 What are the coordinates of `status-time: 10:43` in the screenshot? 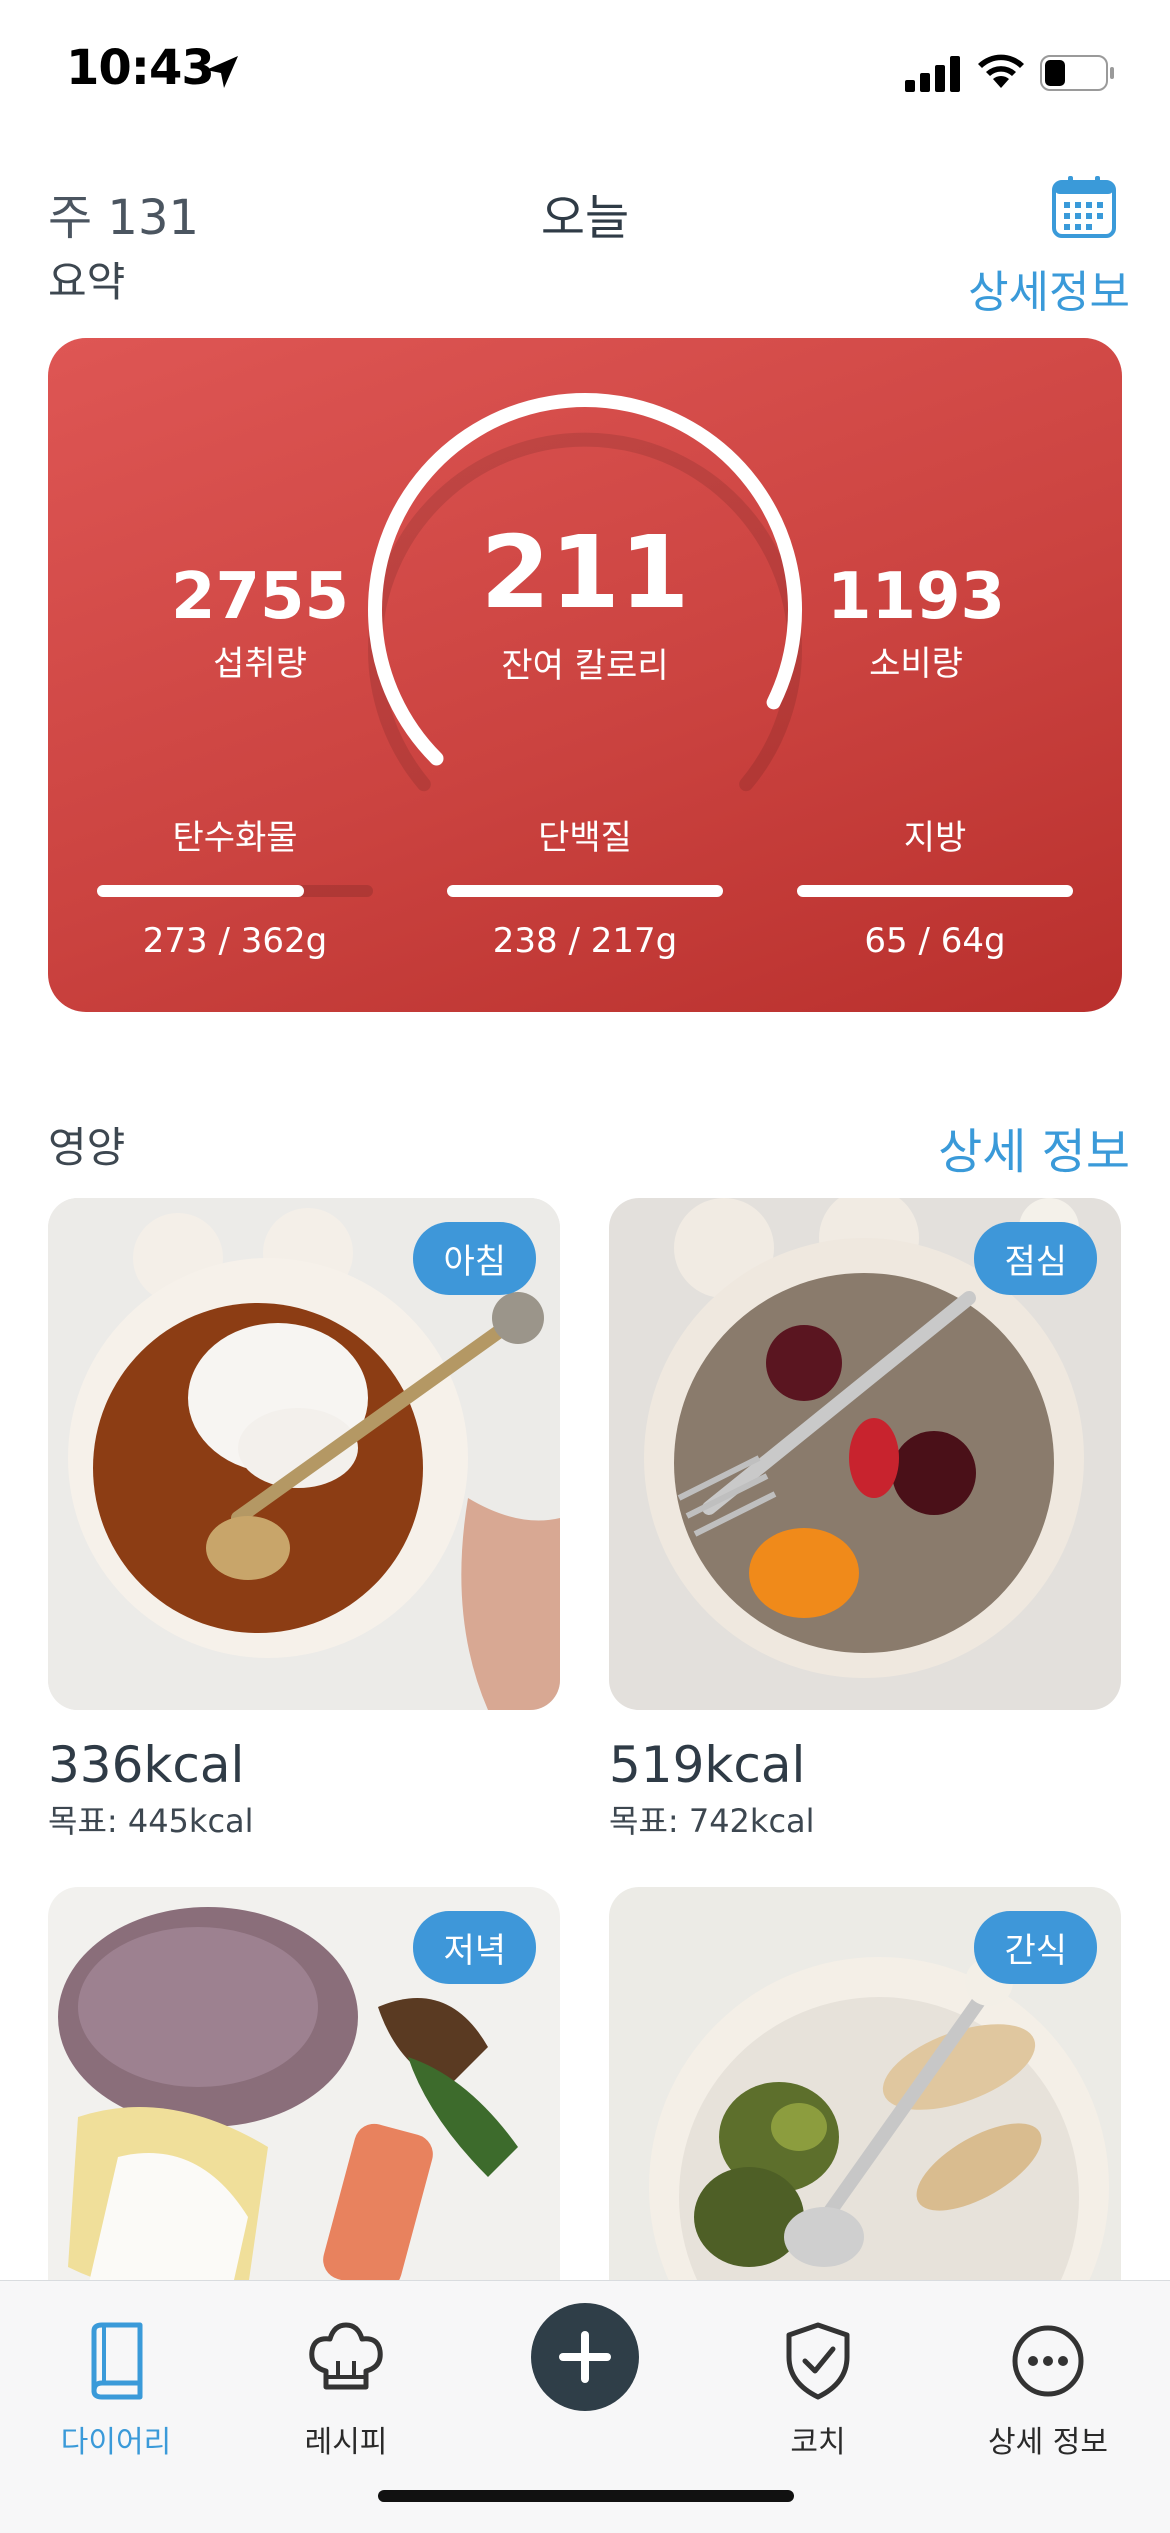 It's located at (140, 68).